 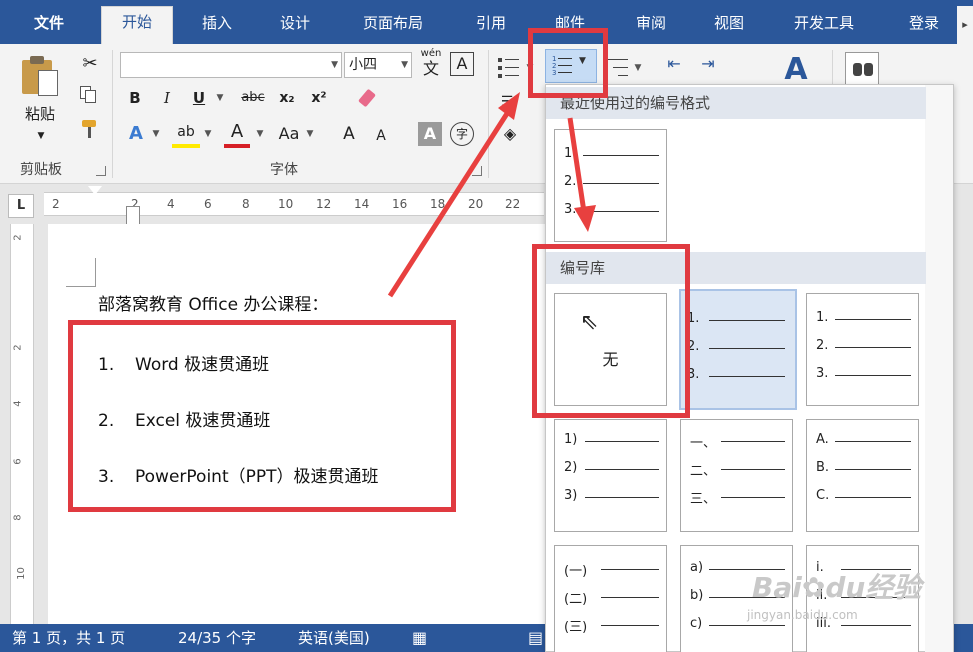 I want to click on baidu-watermark-url: jingyan.baidu.com, so click(x=802, y=615).